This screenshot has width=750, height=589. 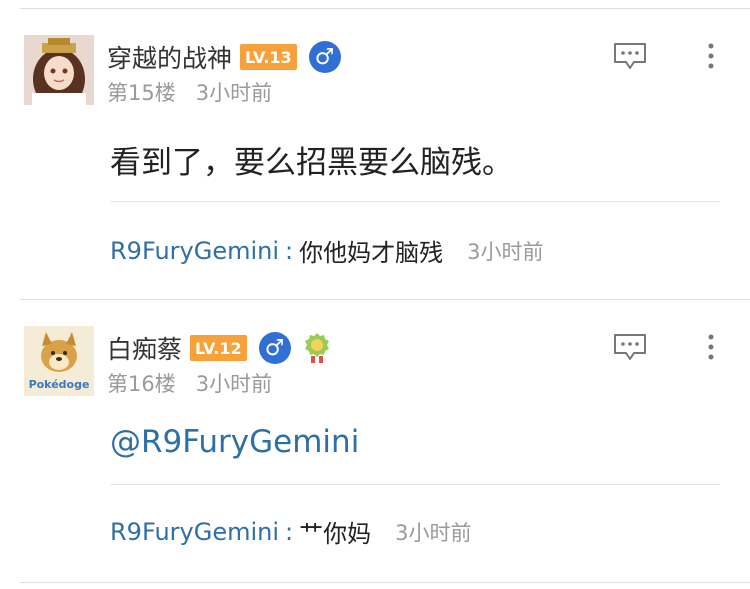 I want to click on avatar: Pokédoge, so click(x=59, y=361).